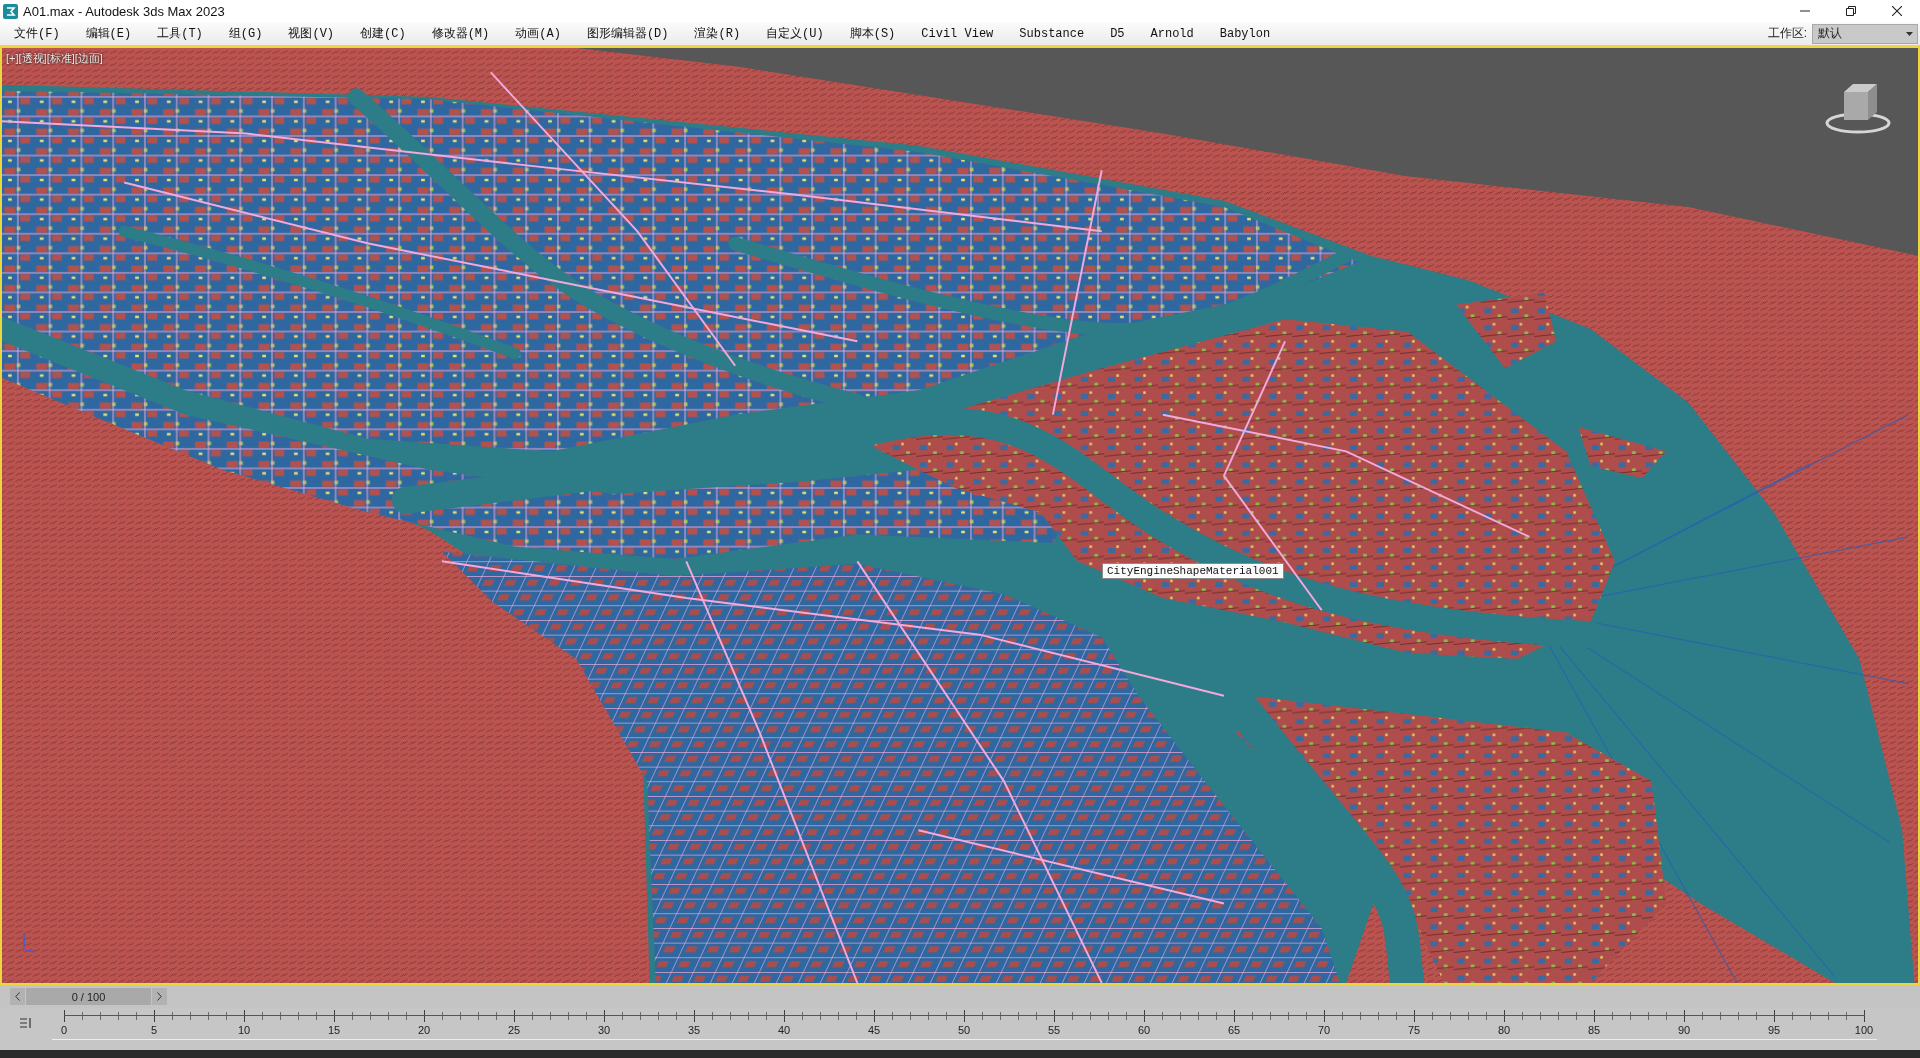 This screenshot has height=1058, width=1920. Describe the element at coordinates (784, 1030) in the screenshot. I see `frame-number: 40` at that location.